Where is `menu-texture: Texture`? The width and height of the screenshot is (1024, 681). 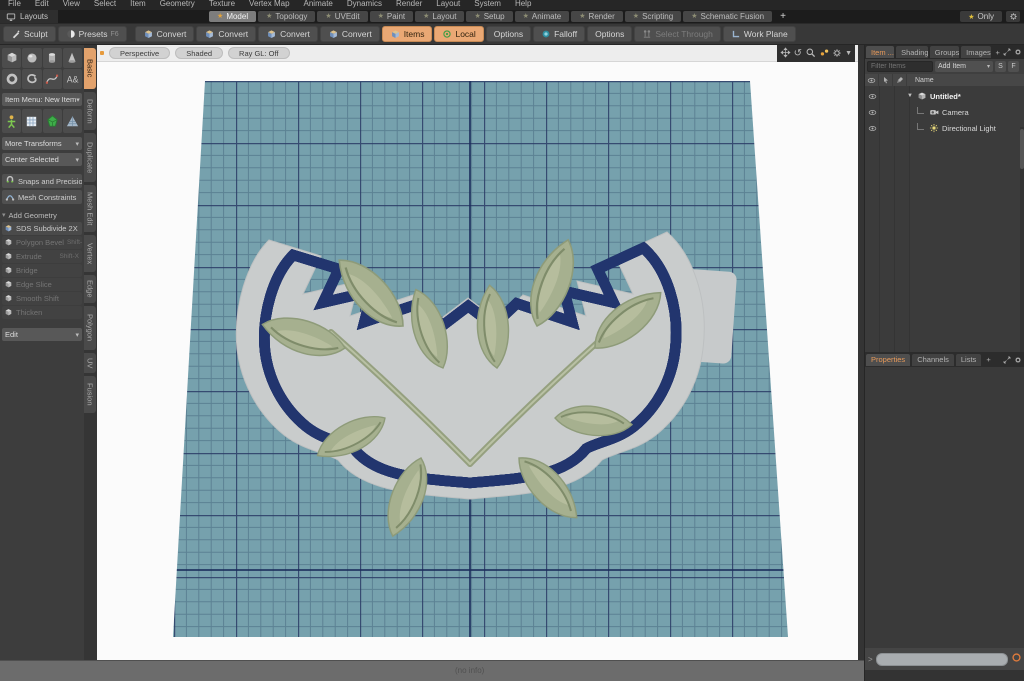
menu-texture: Texture is located at coordinates (222, 5).